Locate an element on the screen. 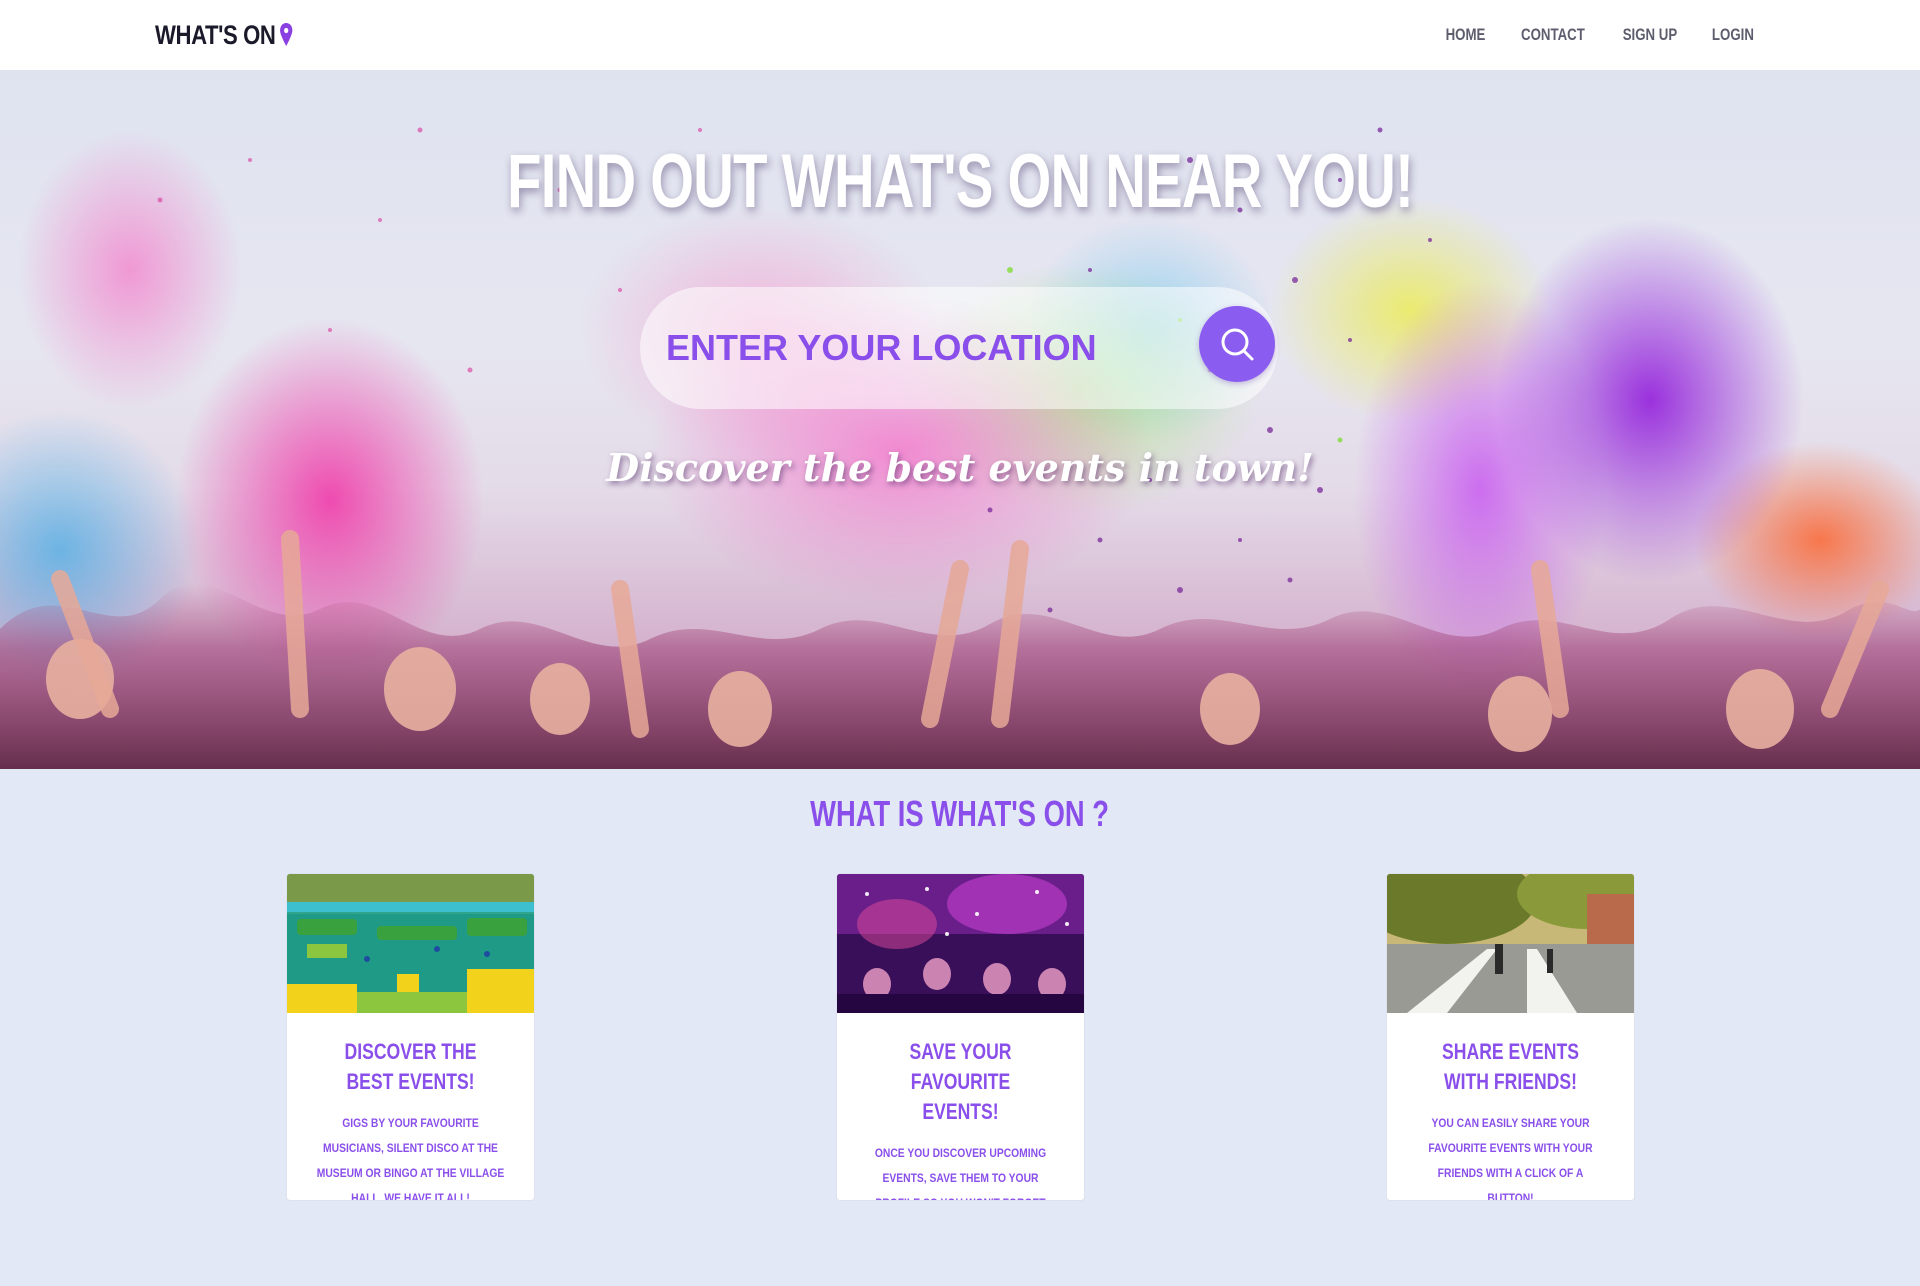 This screenshot has width=1920, height=1286. nav-link-login: LOGIN is located at coordinates (1733, 35).